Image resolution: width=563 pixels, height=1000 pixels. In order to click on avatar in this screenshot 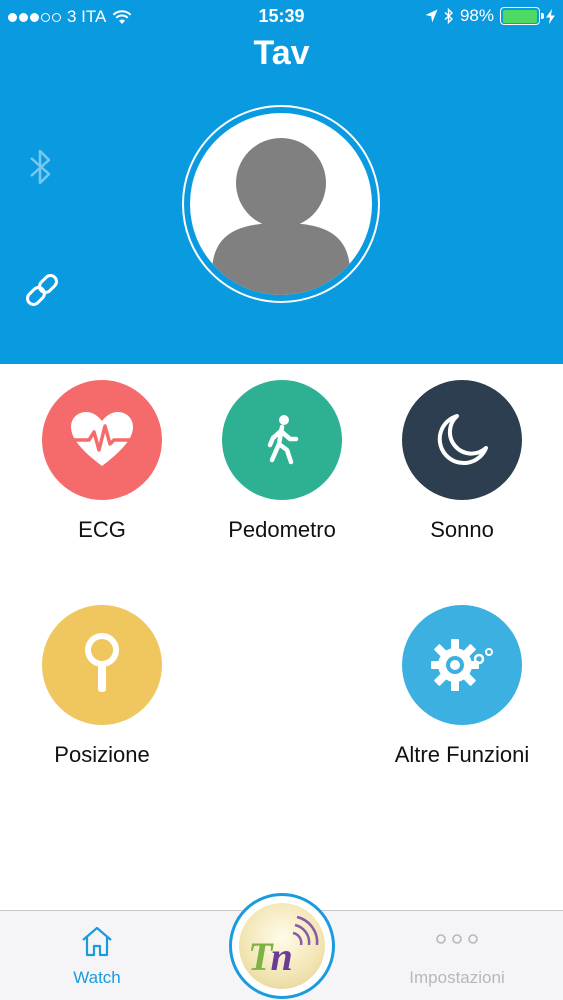, I will do `click(281, 204)`.